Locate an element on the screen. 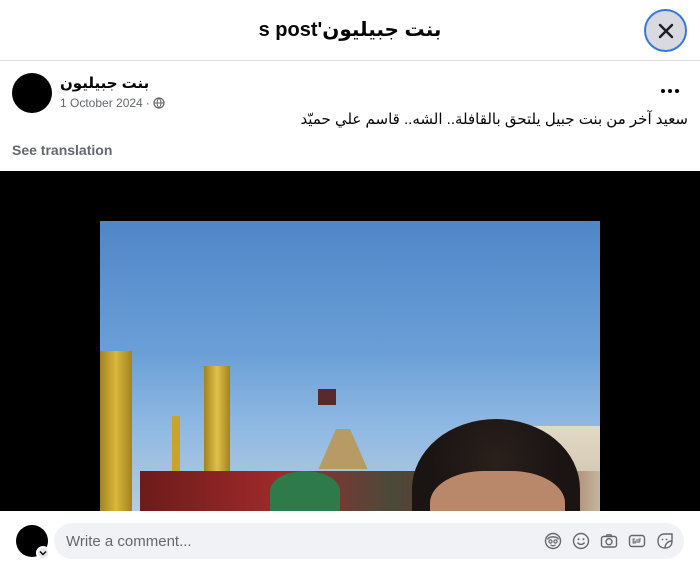  camera-icon is located at coordinates (609, 541).